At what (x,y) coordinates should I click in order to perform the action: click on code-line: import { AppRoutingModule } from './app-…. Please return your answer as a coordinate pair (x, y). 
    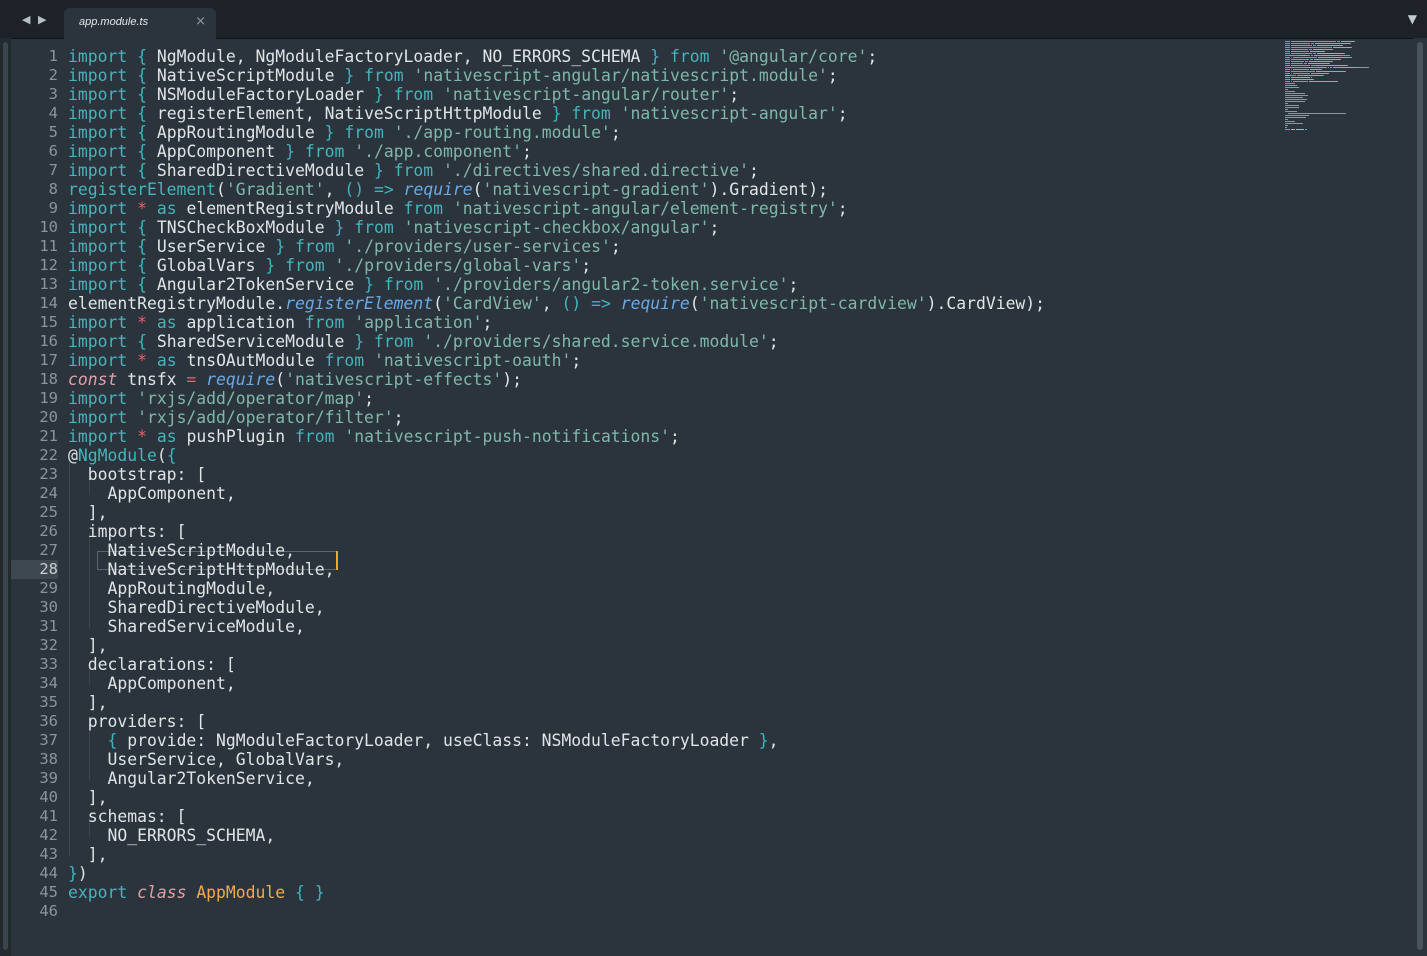
    Looking at the image, I should click on (344, 132).